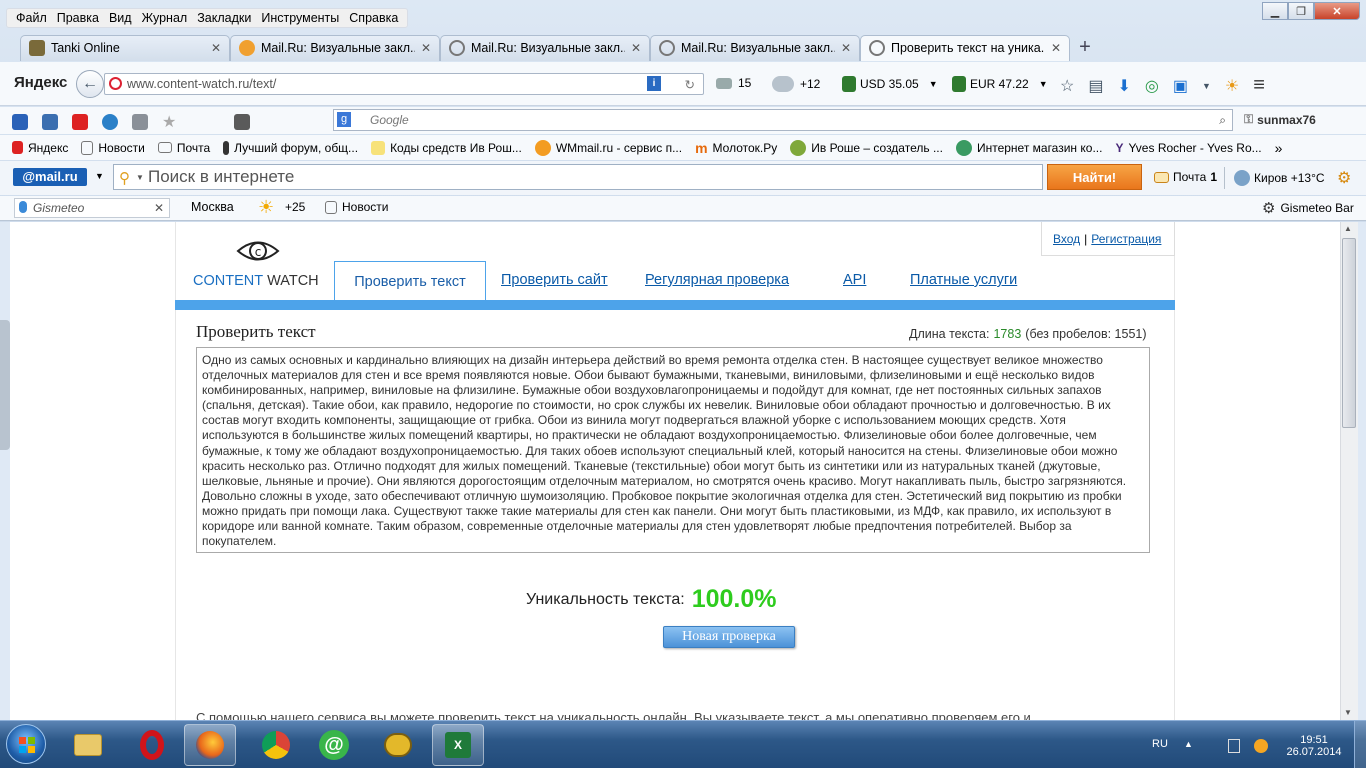 Image resolution: width=1366 pixels, height=768 pixels. What do you see at coordinates (1232, 86) in the screenshot?
I see `sun-weather-icon: ☀` at bounding box center [1232, 86].